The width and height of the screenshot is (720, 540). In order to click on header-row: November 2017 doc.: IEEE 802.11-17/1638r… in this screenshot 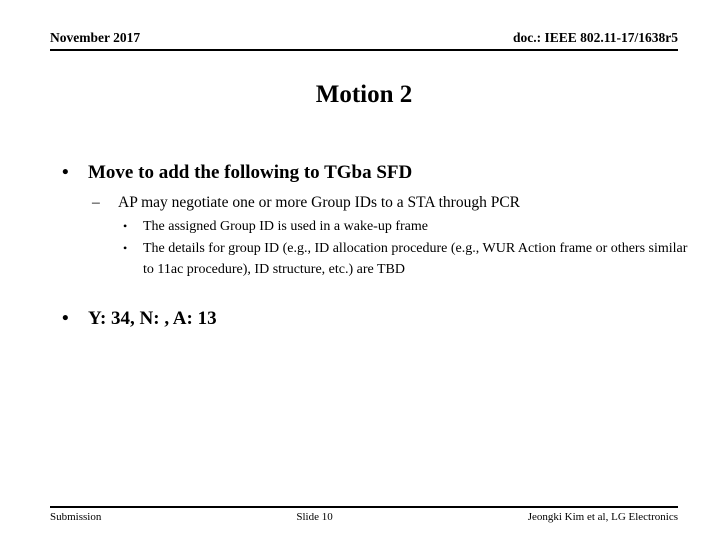, I will do `click(364, 38)`.